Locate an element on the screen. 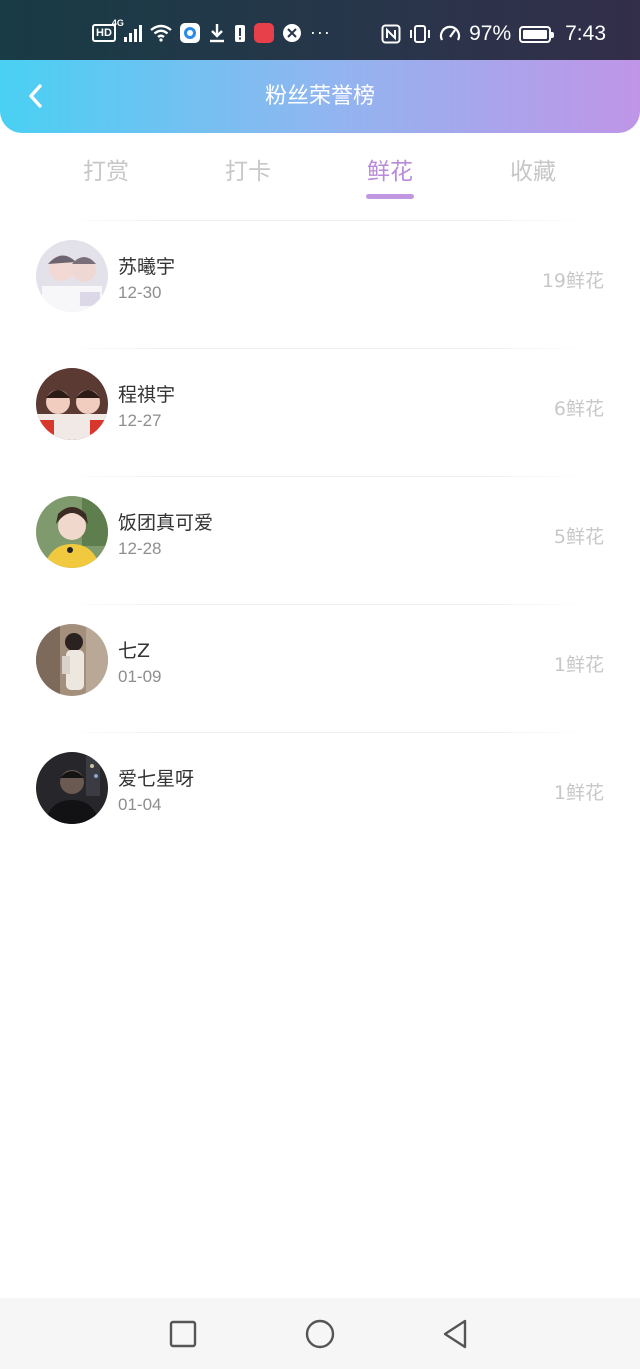  status-right-icons: 97% 7:43 is located at coordinates (493, 34).